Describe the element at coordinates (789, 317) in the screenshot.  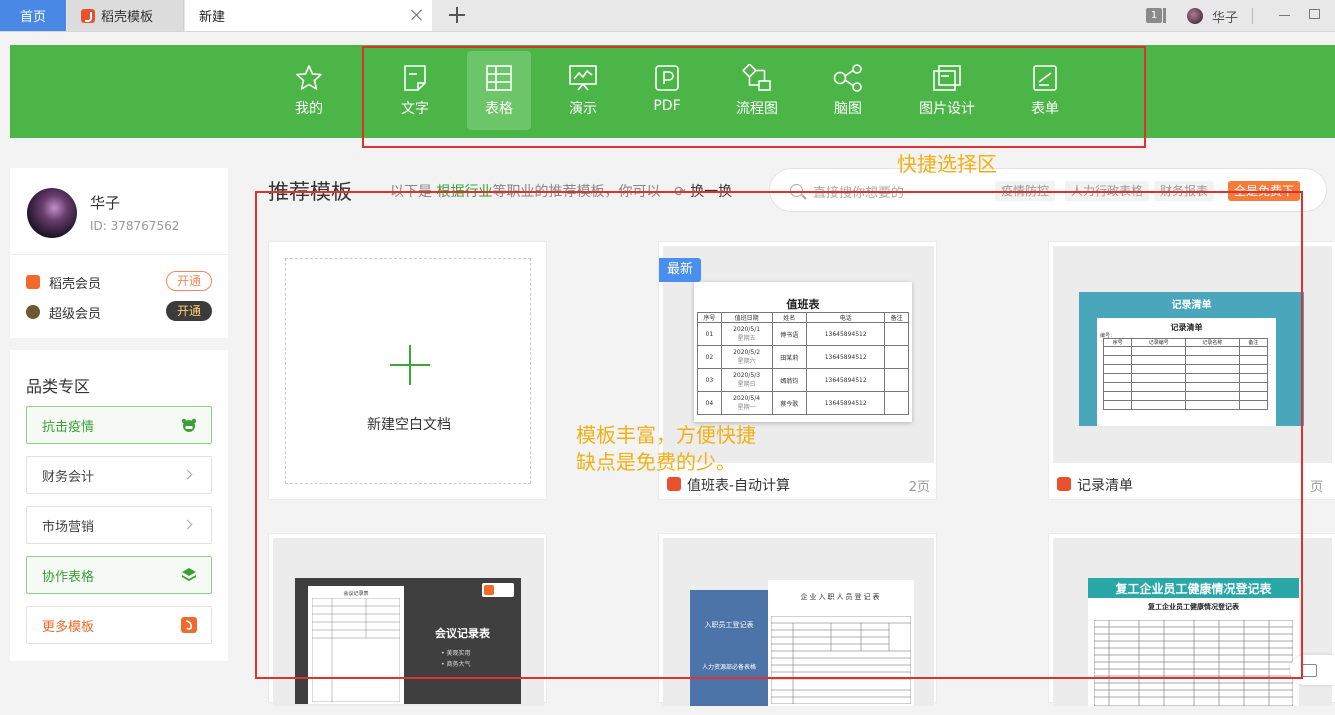
I see `table-header-cell: 姓名` at that location.